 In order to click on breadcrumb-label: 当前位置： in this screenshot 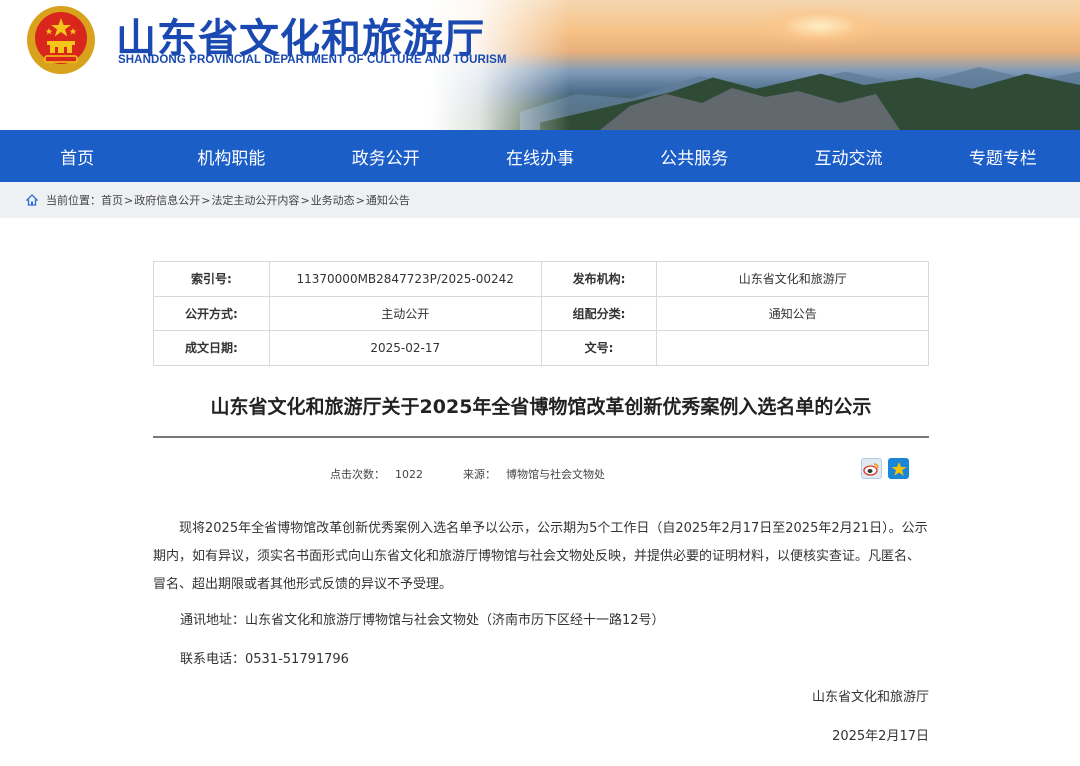, I will do `click(73, 200)`.